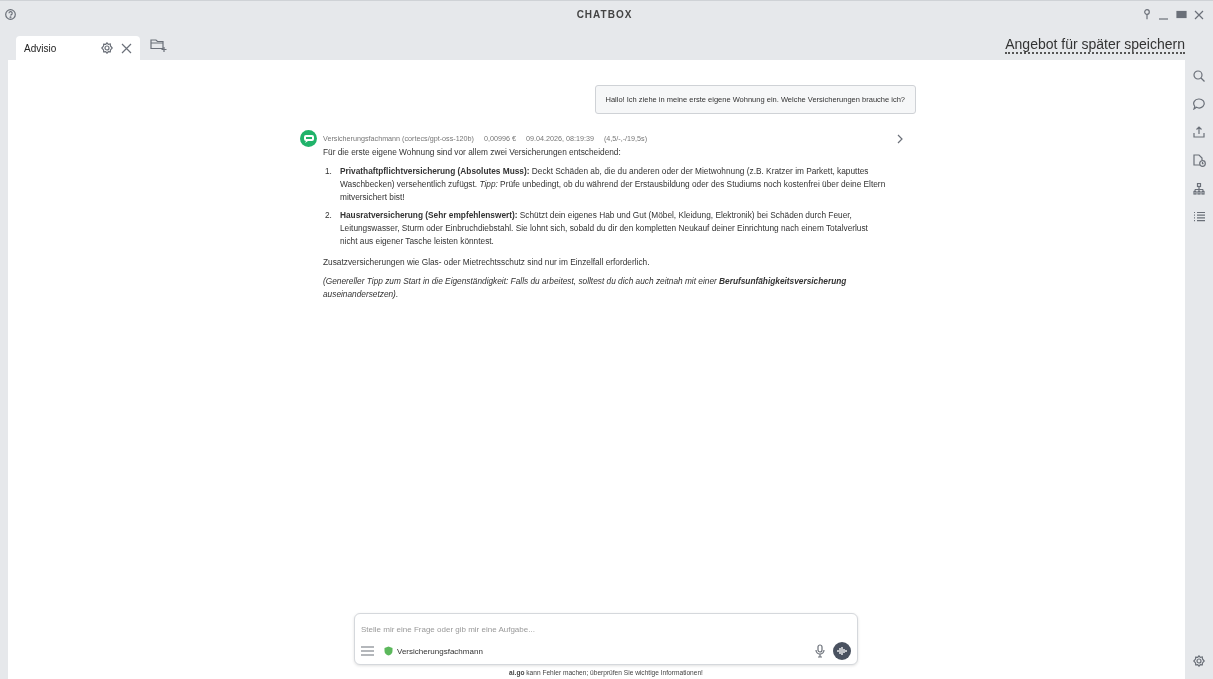  Describe the element at coordinates (1199, 189) in the screenshot. I see `hierarchy-icon` at that location.